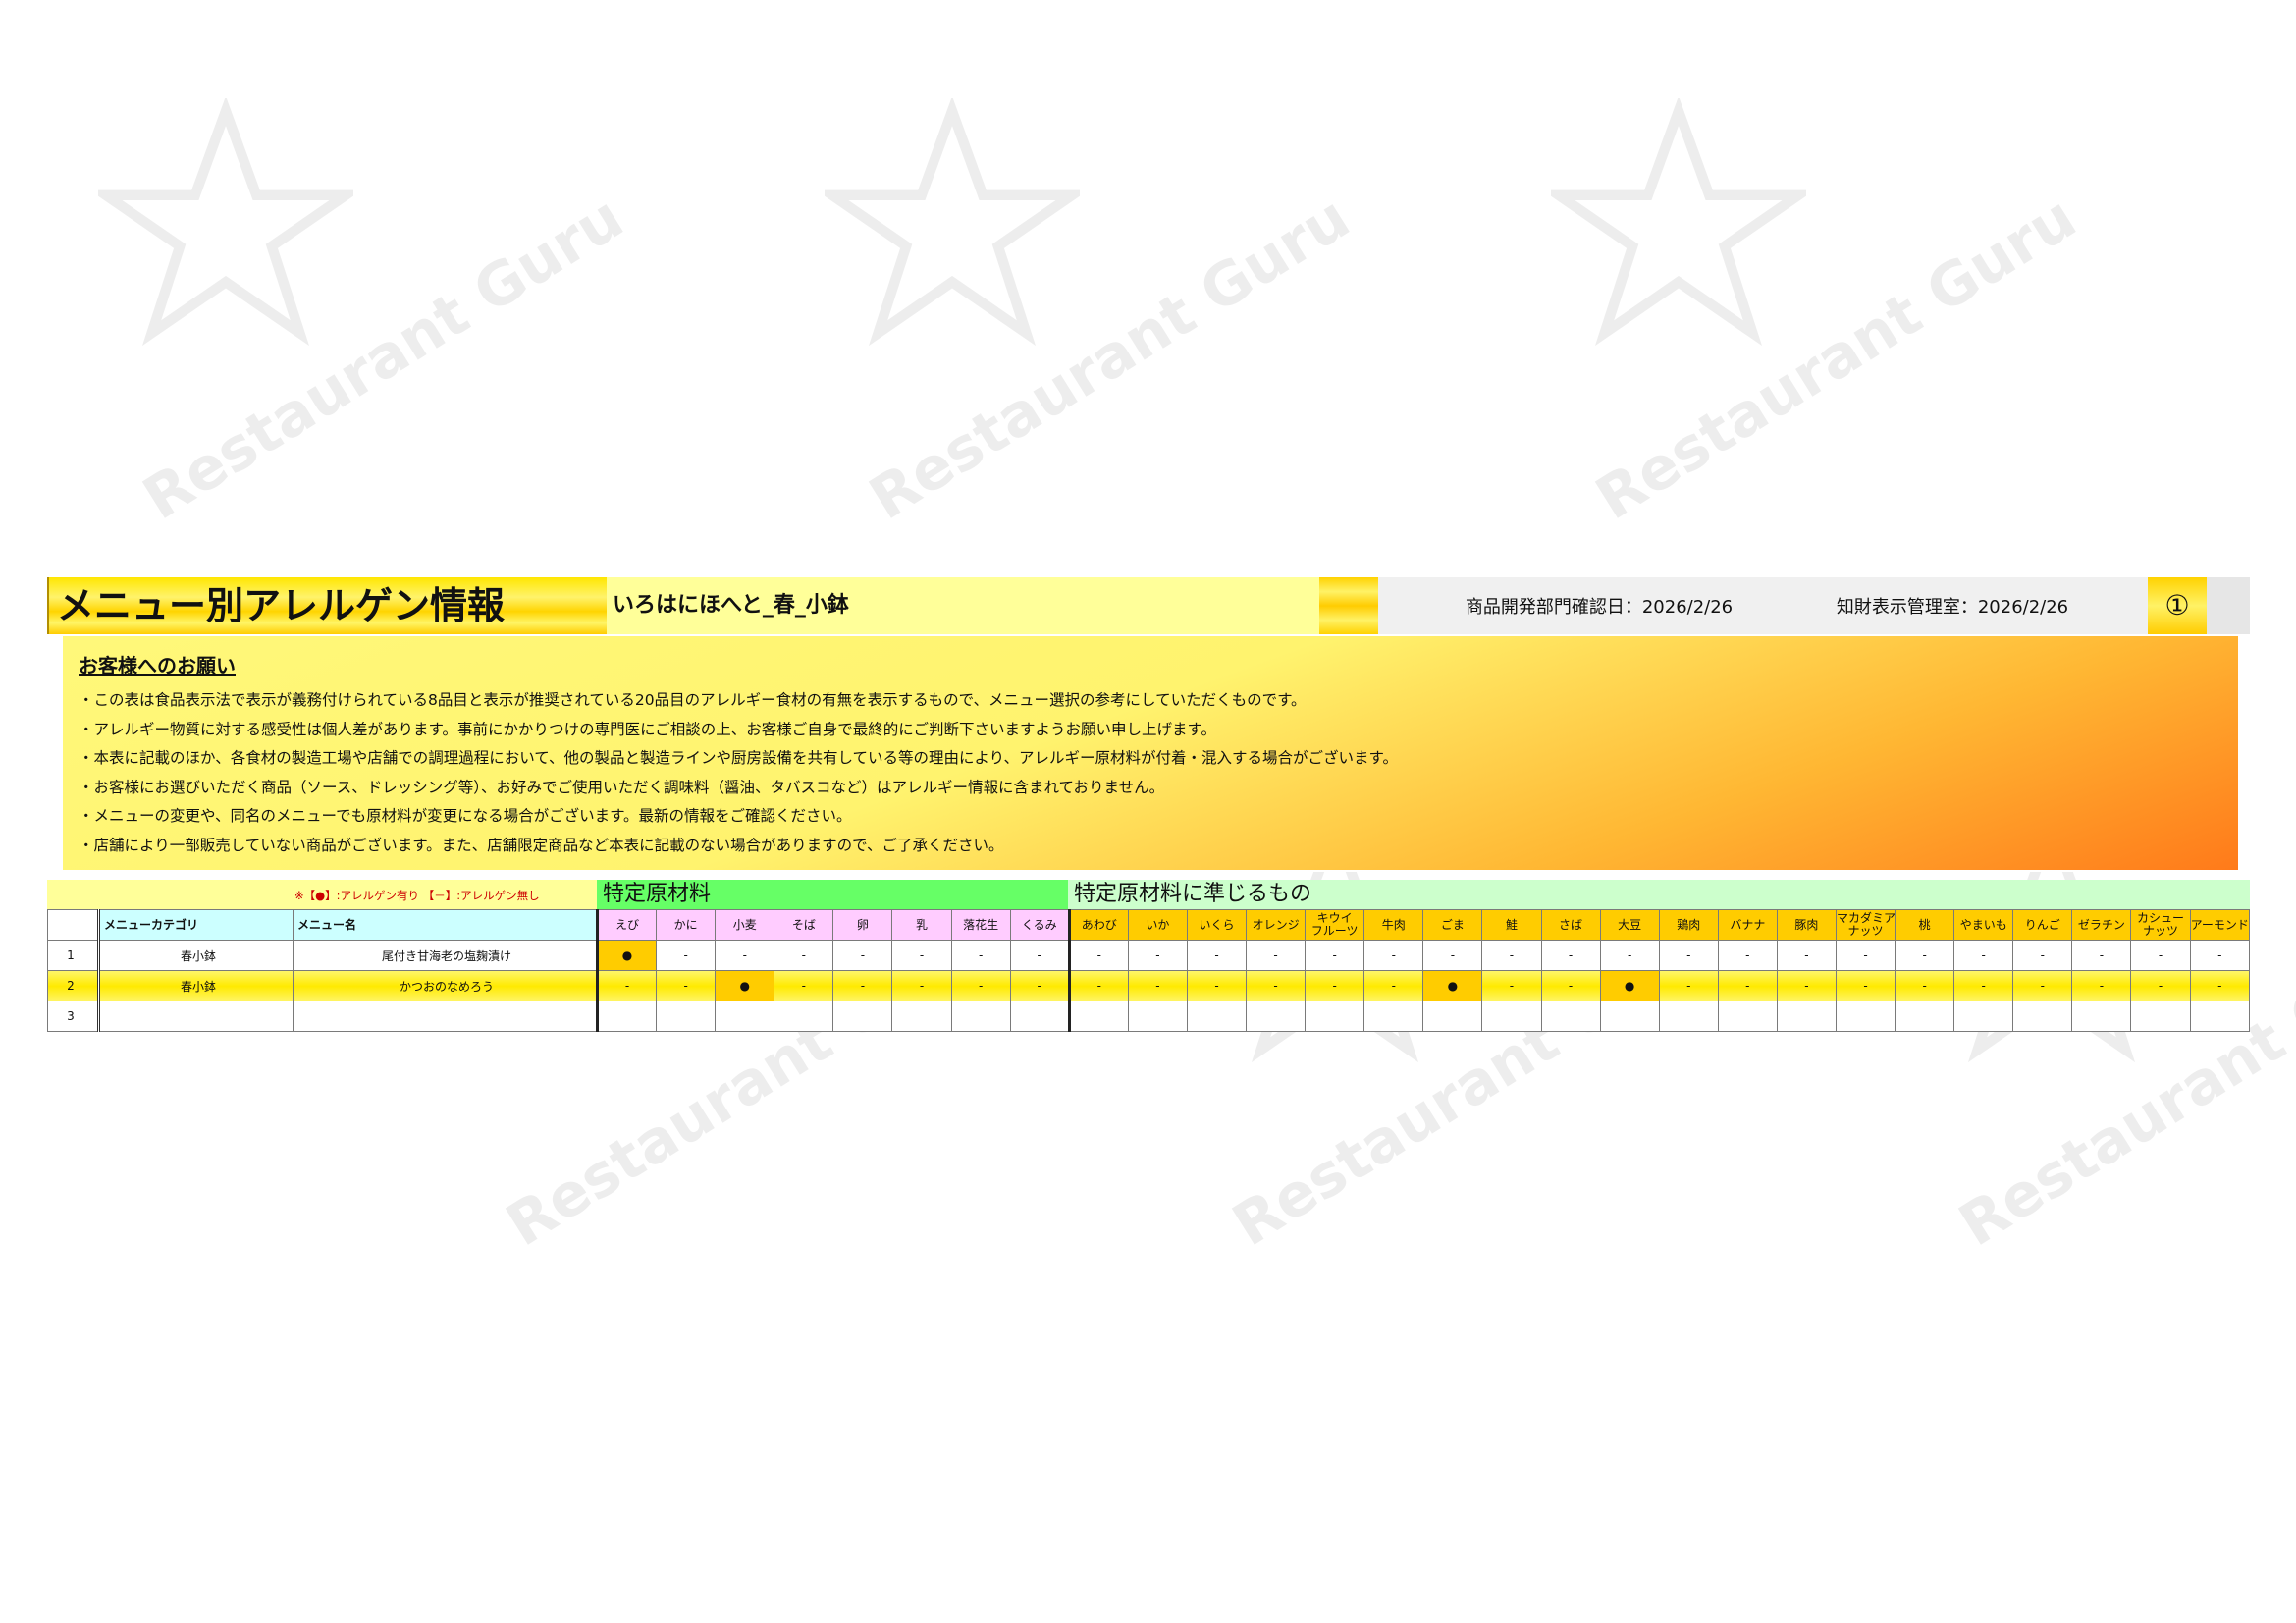  I want to click on legend-area: ※【●】:アレルゲン有り 【－】:アレルゲン無し, so click(322, 894).